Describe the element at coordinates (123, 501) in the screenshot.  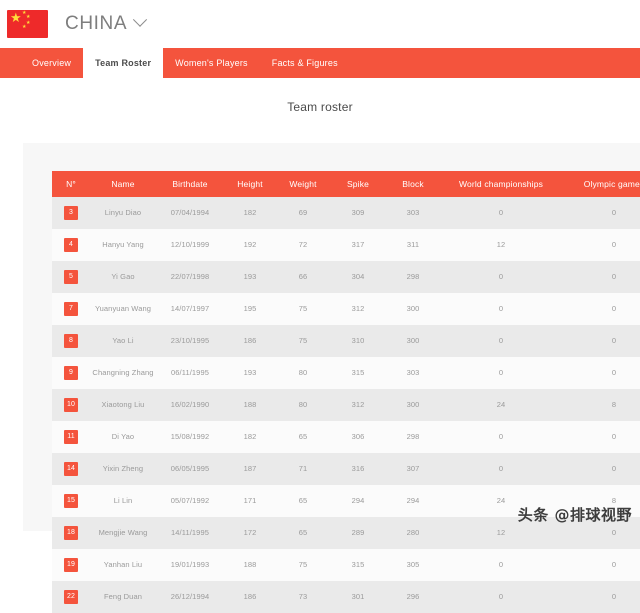
I see `cell-name: Li Lin` at that location.